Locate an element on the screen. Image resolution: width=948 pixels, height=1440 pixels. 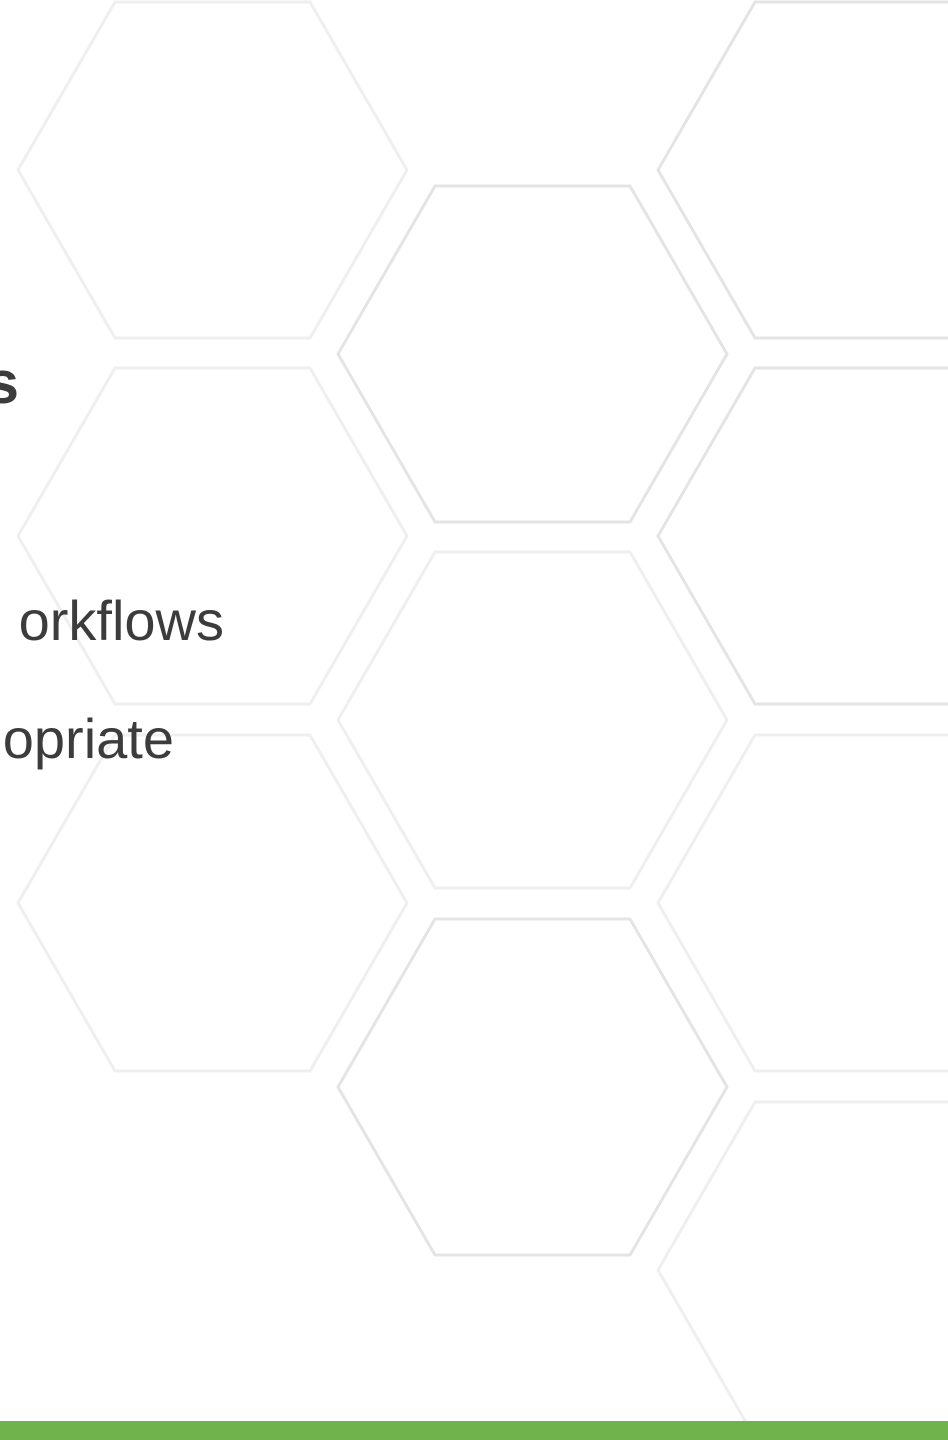
bullet-item: orkflows is located at coordinates (121, 620).